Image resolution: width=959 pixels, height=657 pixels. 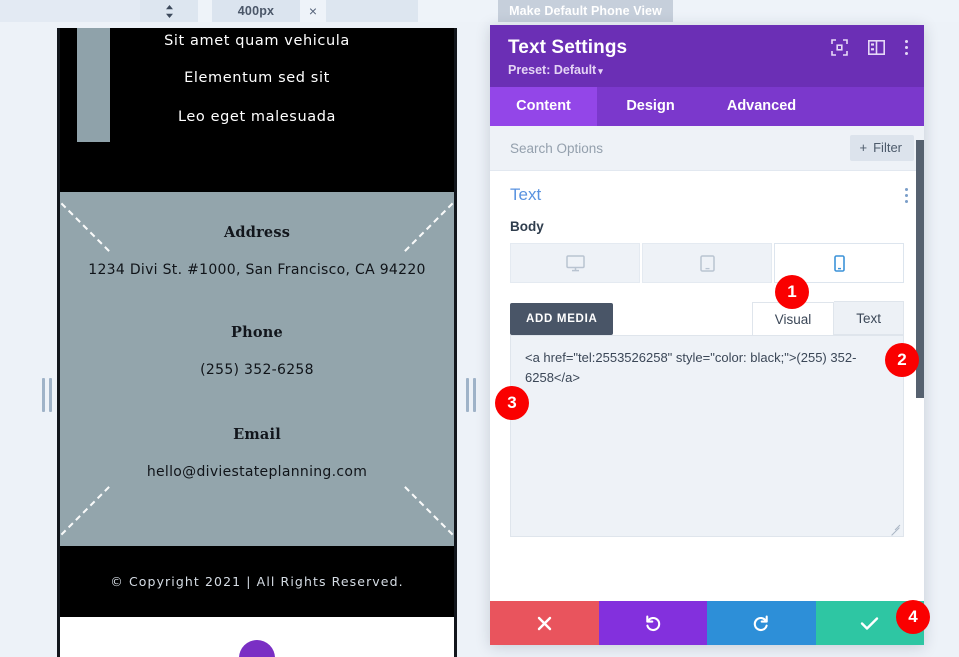 I want to click on panel-header-icons, so click(x=869, y=47).